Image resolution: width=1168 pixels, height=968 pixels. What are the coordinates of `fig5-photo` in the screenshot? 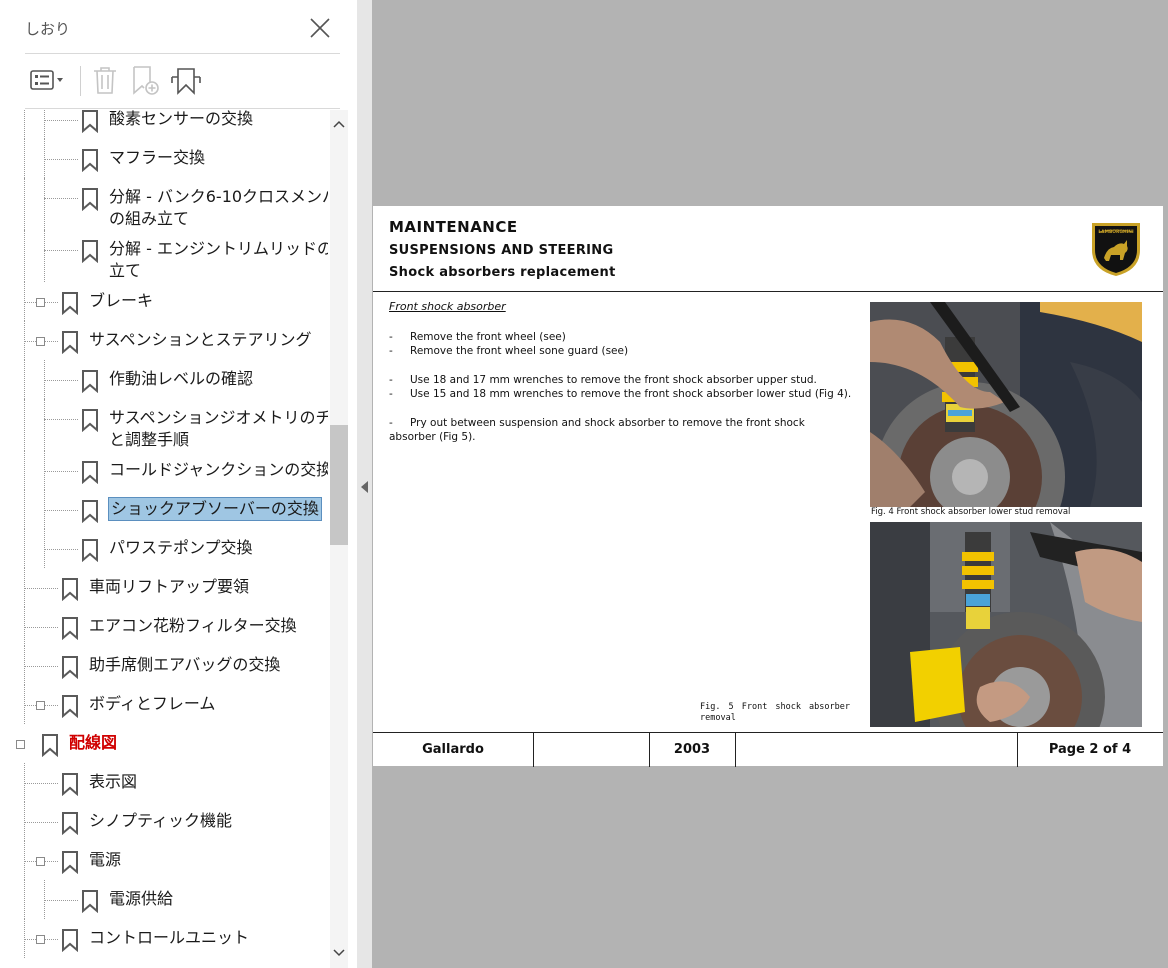 It's located at (1006, 624).